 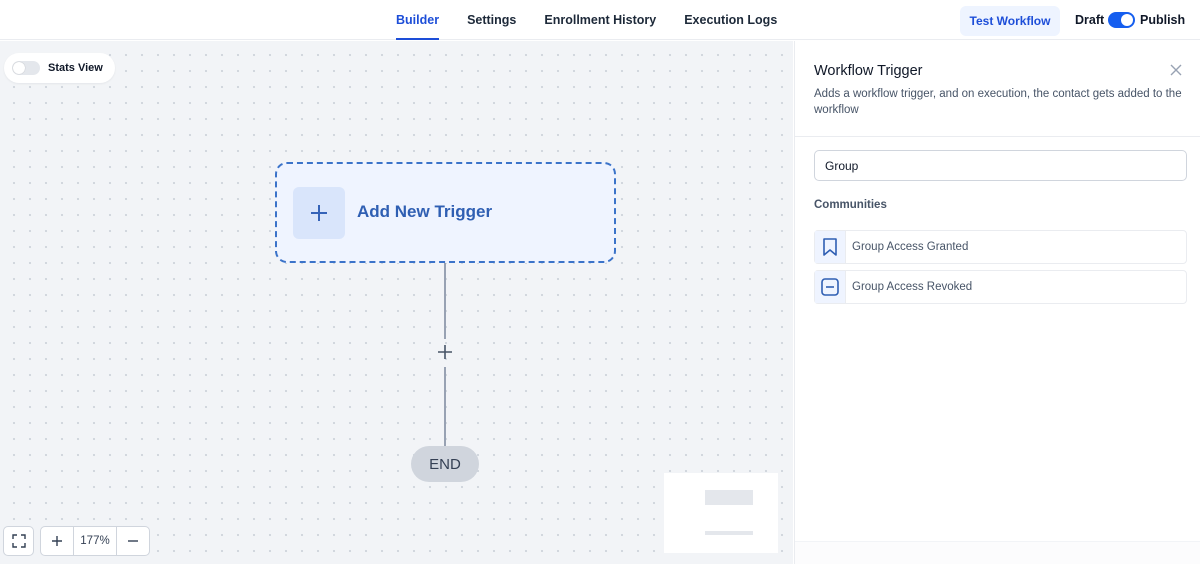 What do you see at coordinates (997, 552) in the screenshot?
I see `panel-footer` at bounding box center [997, 552].